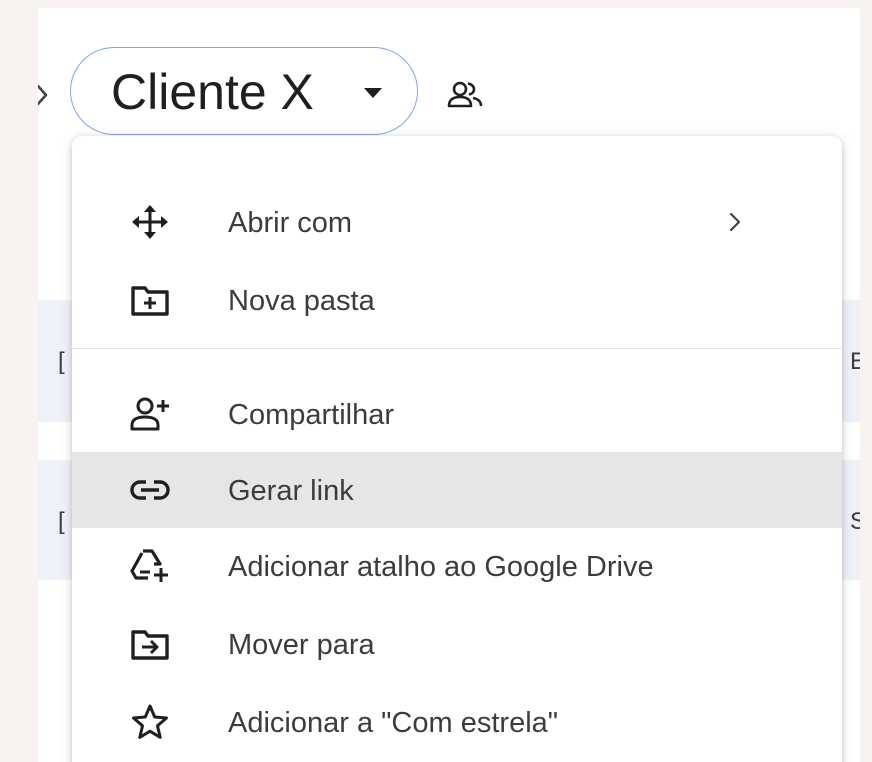  I want to click on menu-item-get-link: Gerar link, so click(457, 490).